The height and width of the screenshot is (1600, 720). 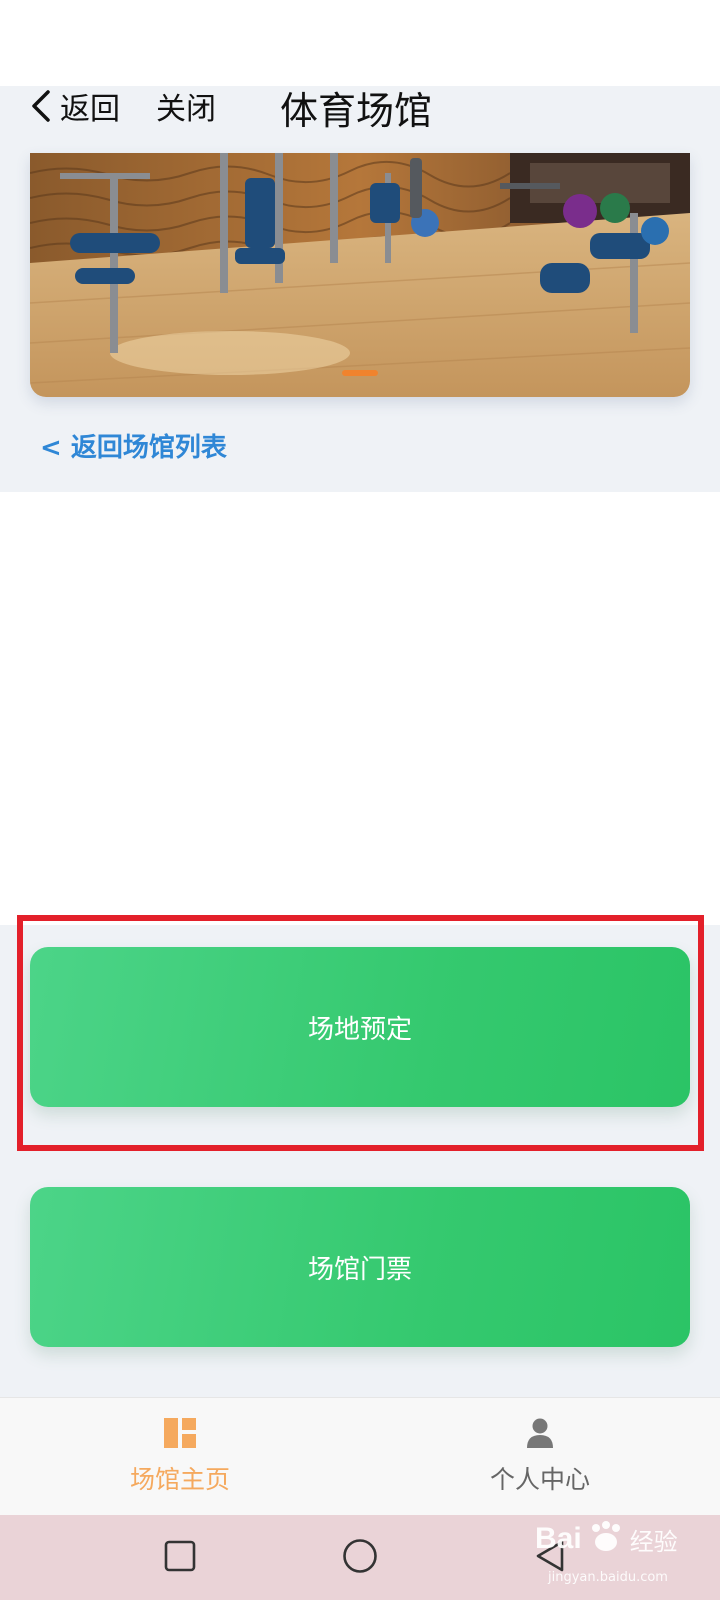 I want to click on dashboard-icon, so click(x=180, y=1435).